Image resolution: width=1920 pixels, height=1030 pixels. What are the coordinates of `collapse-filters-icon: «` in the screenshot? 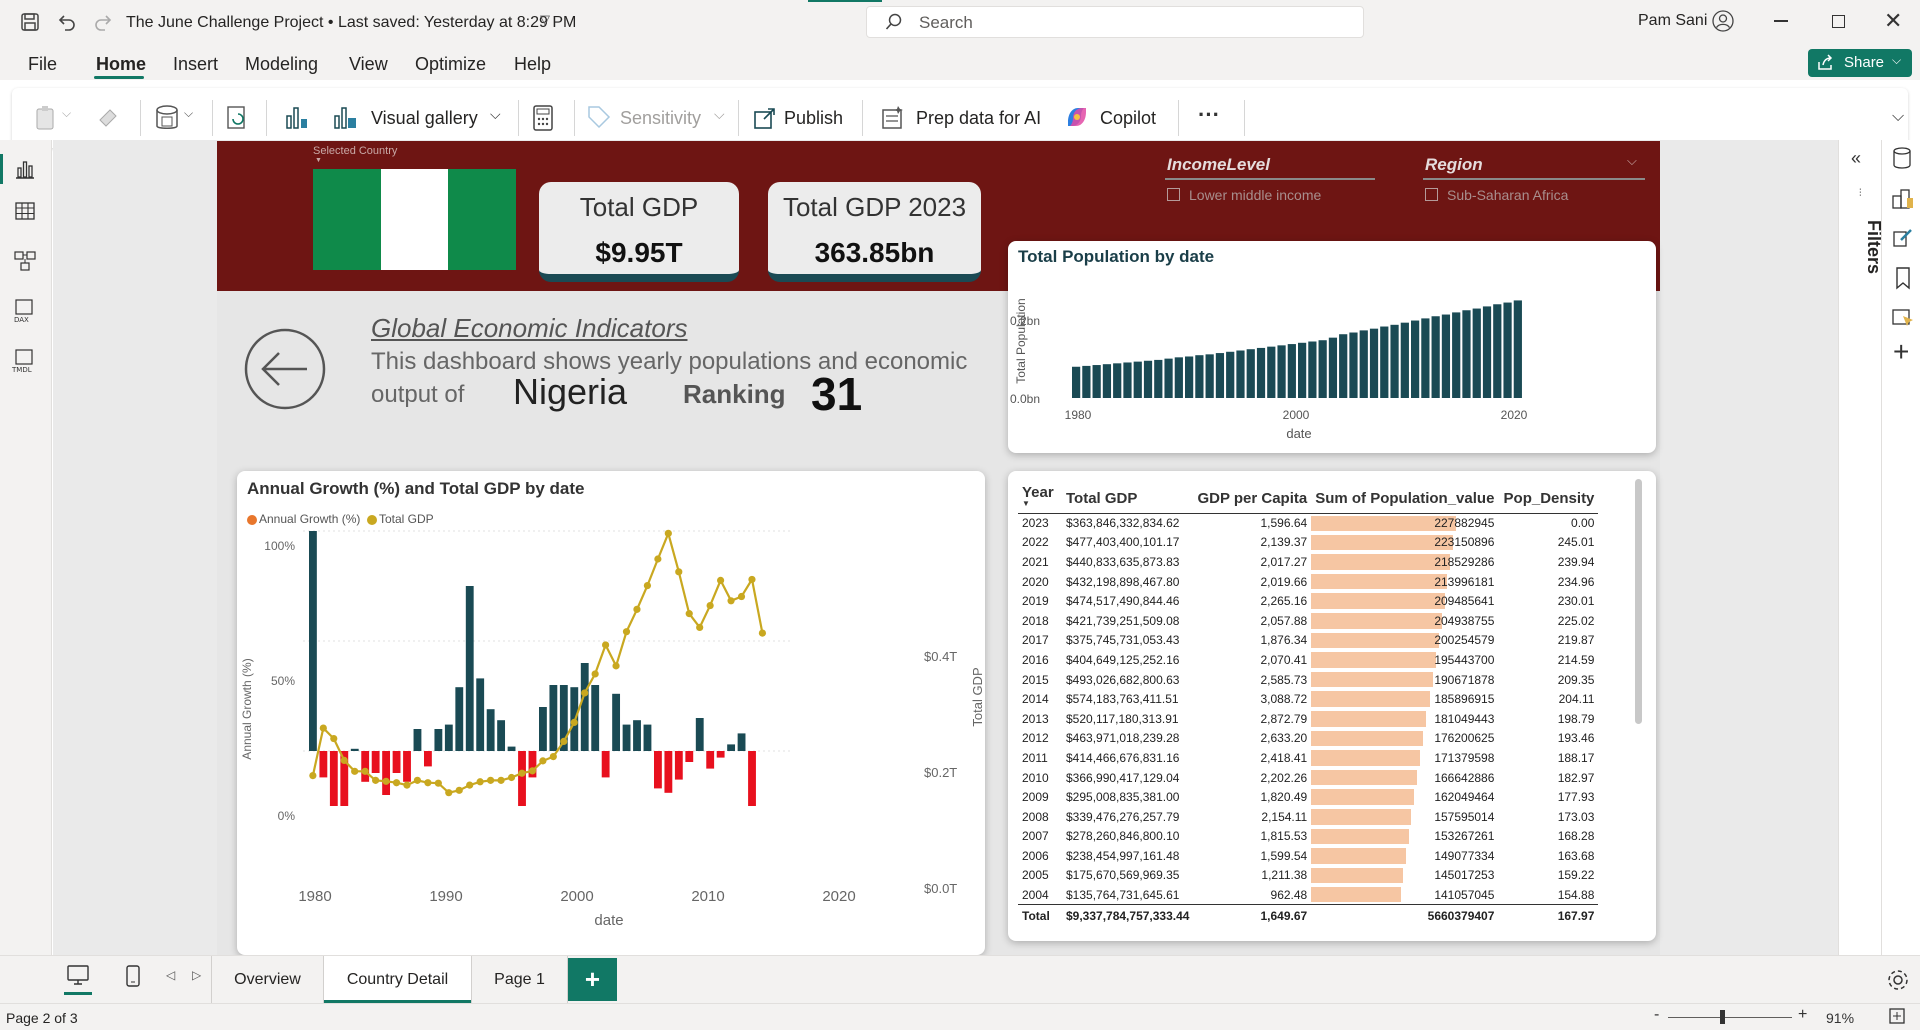 It's located at (1856, 158).